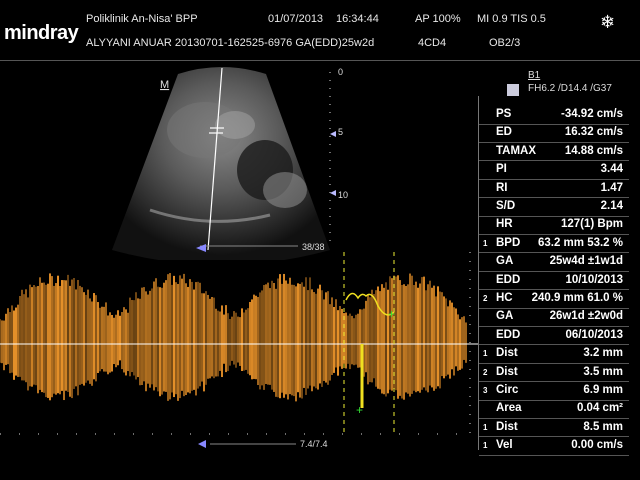 This screenshot has width=640, height=480. What do you see at coordinates (391, 314) in the screenshot?
I see `caliper-cross-upper-icon: +` at bounding box center [391, 314].